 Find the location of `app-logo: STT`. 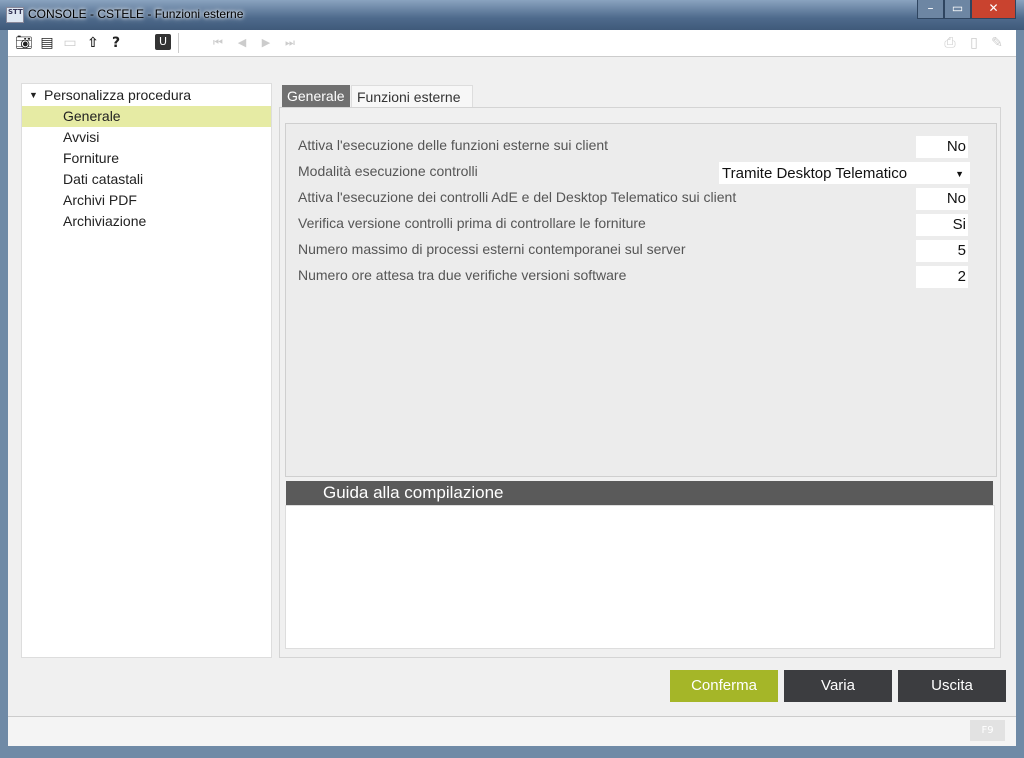

app-logo: STT is located at coordinates (15, 15).